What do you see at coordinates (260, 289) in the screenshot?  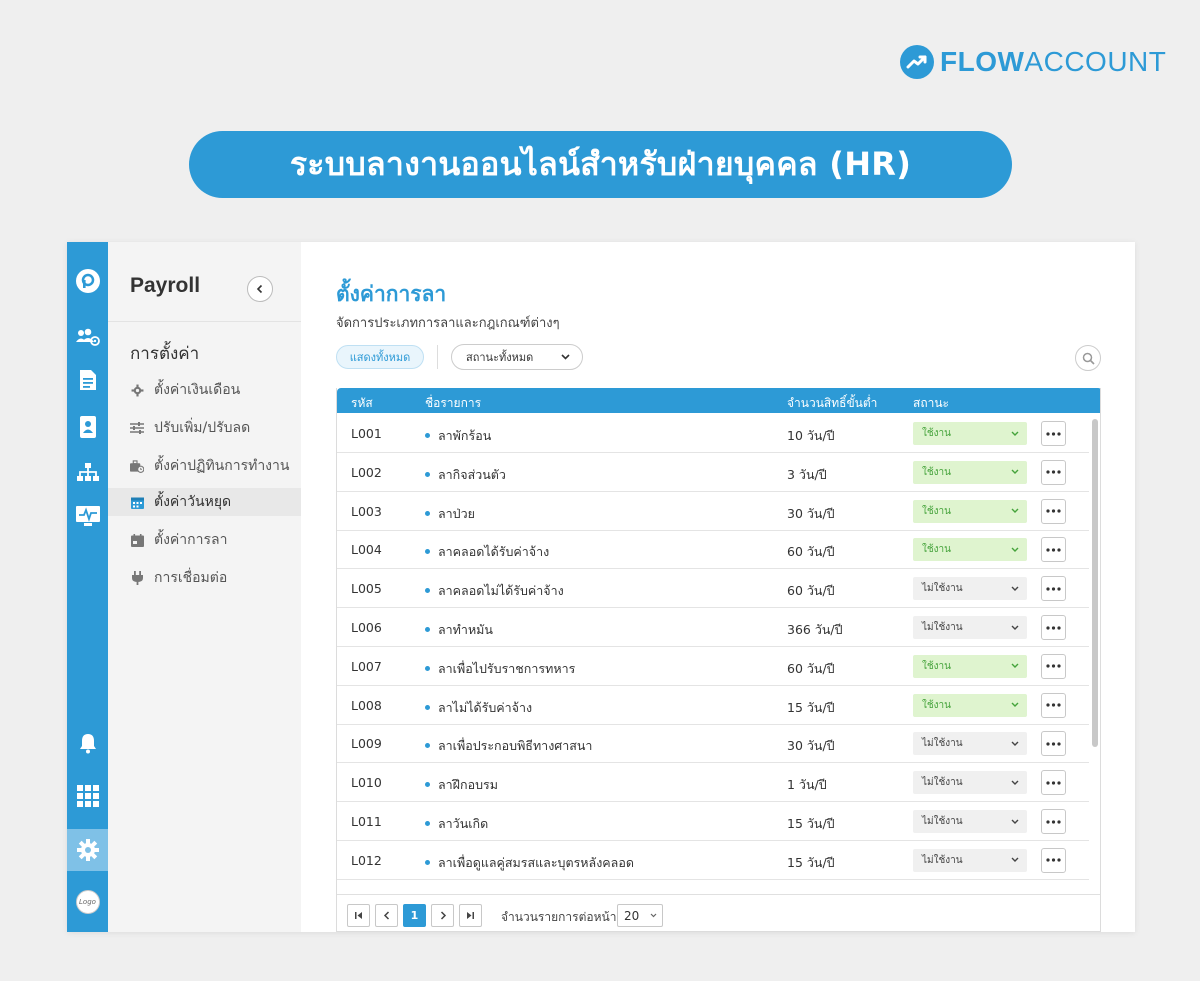 I see `collapse-sidebar-button` at bounding box center [260, 289].